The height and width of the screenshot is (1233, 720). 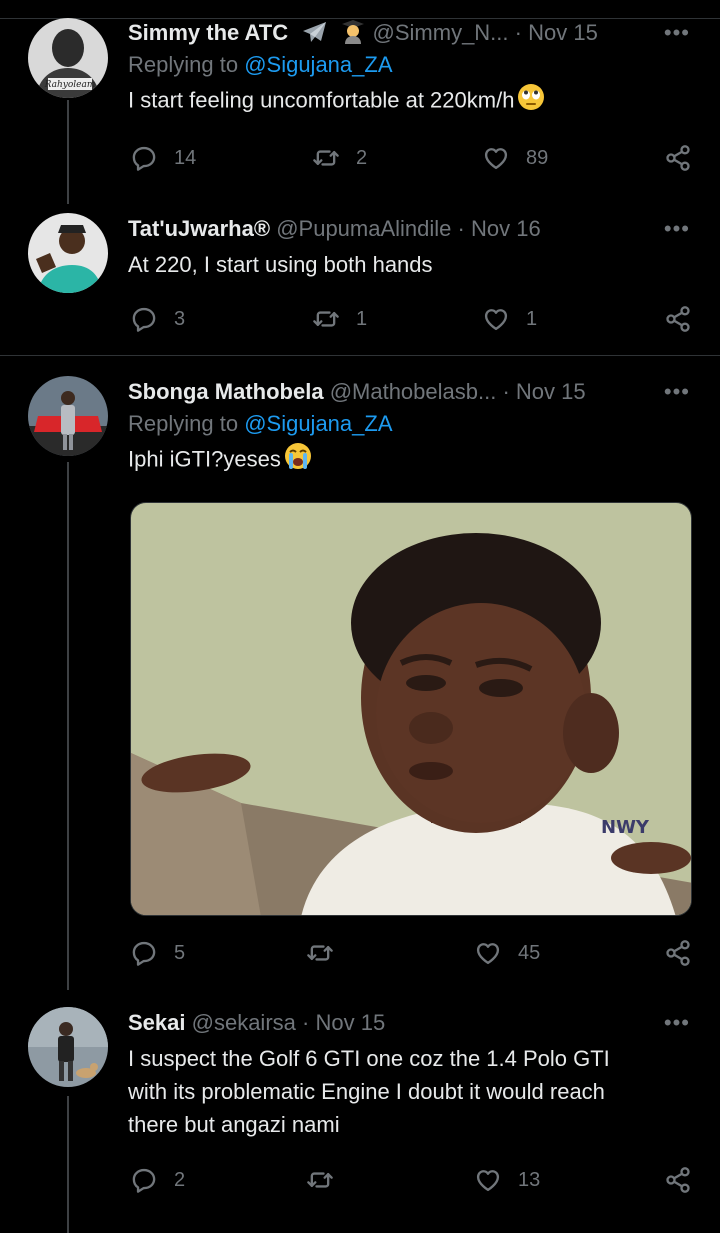 What do you see at coordinates (360, 355) in the screenshot?
I see `thread-divider` at bounding box center [360, 355].